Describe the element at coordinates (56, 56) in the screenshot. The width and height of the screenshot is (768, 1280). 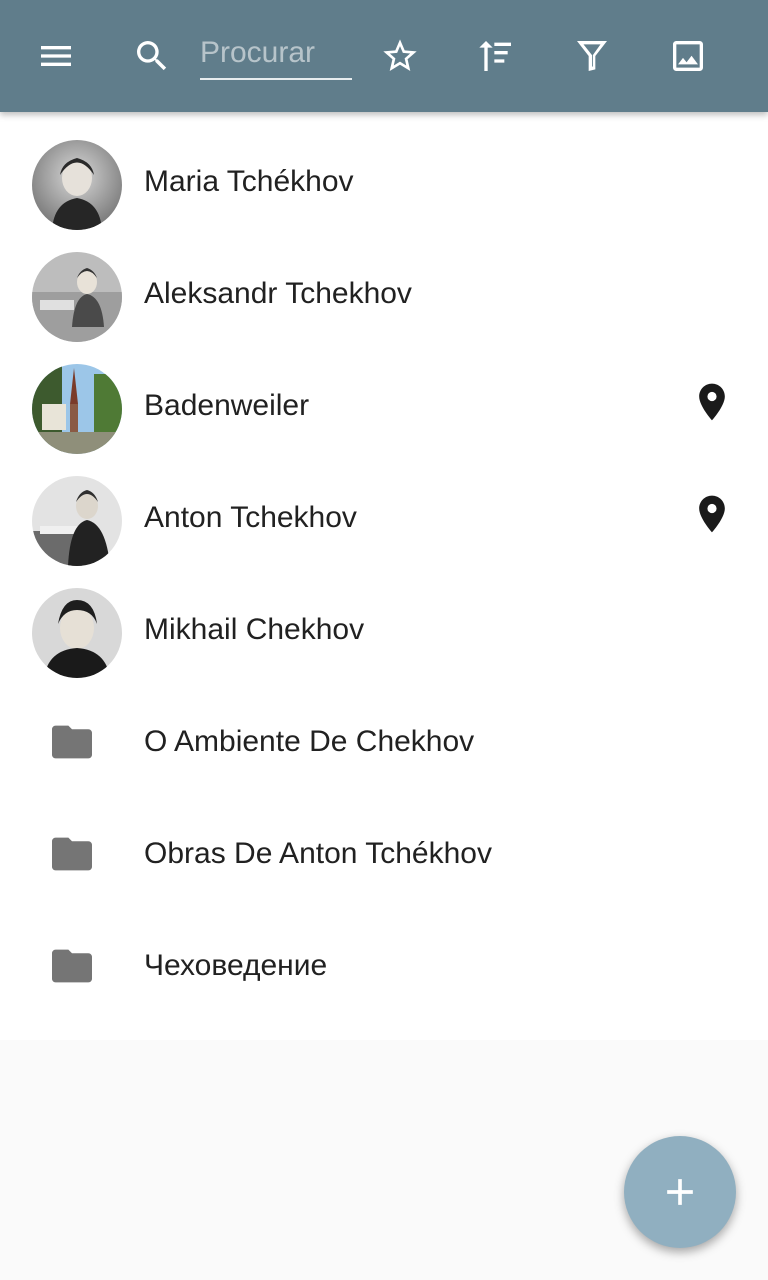
I see `menu-icon` at that location.